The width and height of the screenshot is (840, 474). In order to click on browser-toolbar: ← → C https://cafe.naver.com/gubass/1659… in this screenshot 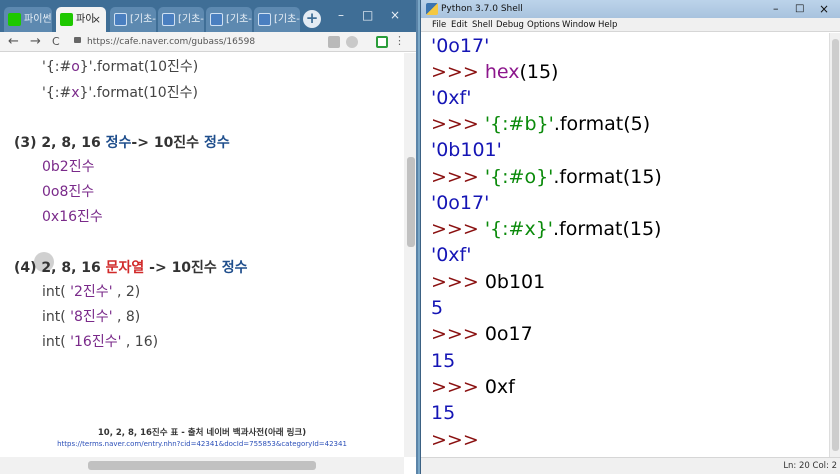, I will do `click(208, 42)`.